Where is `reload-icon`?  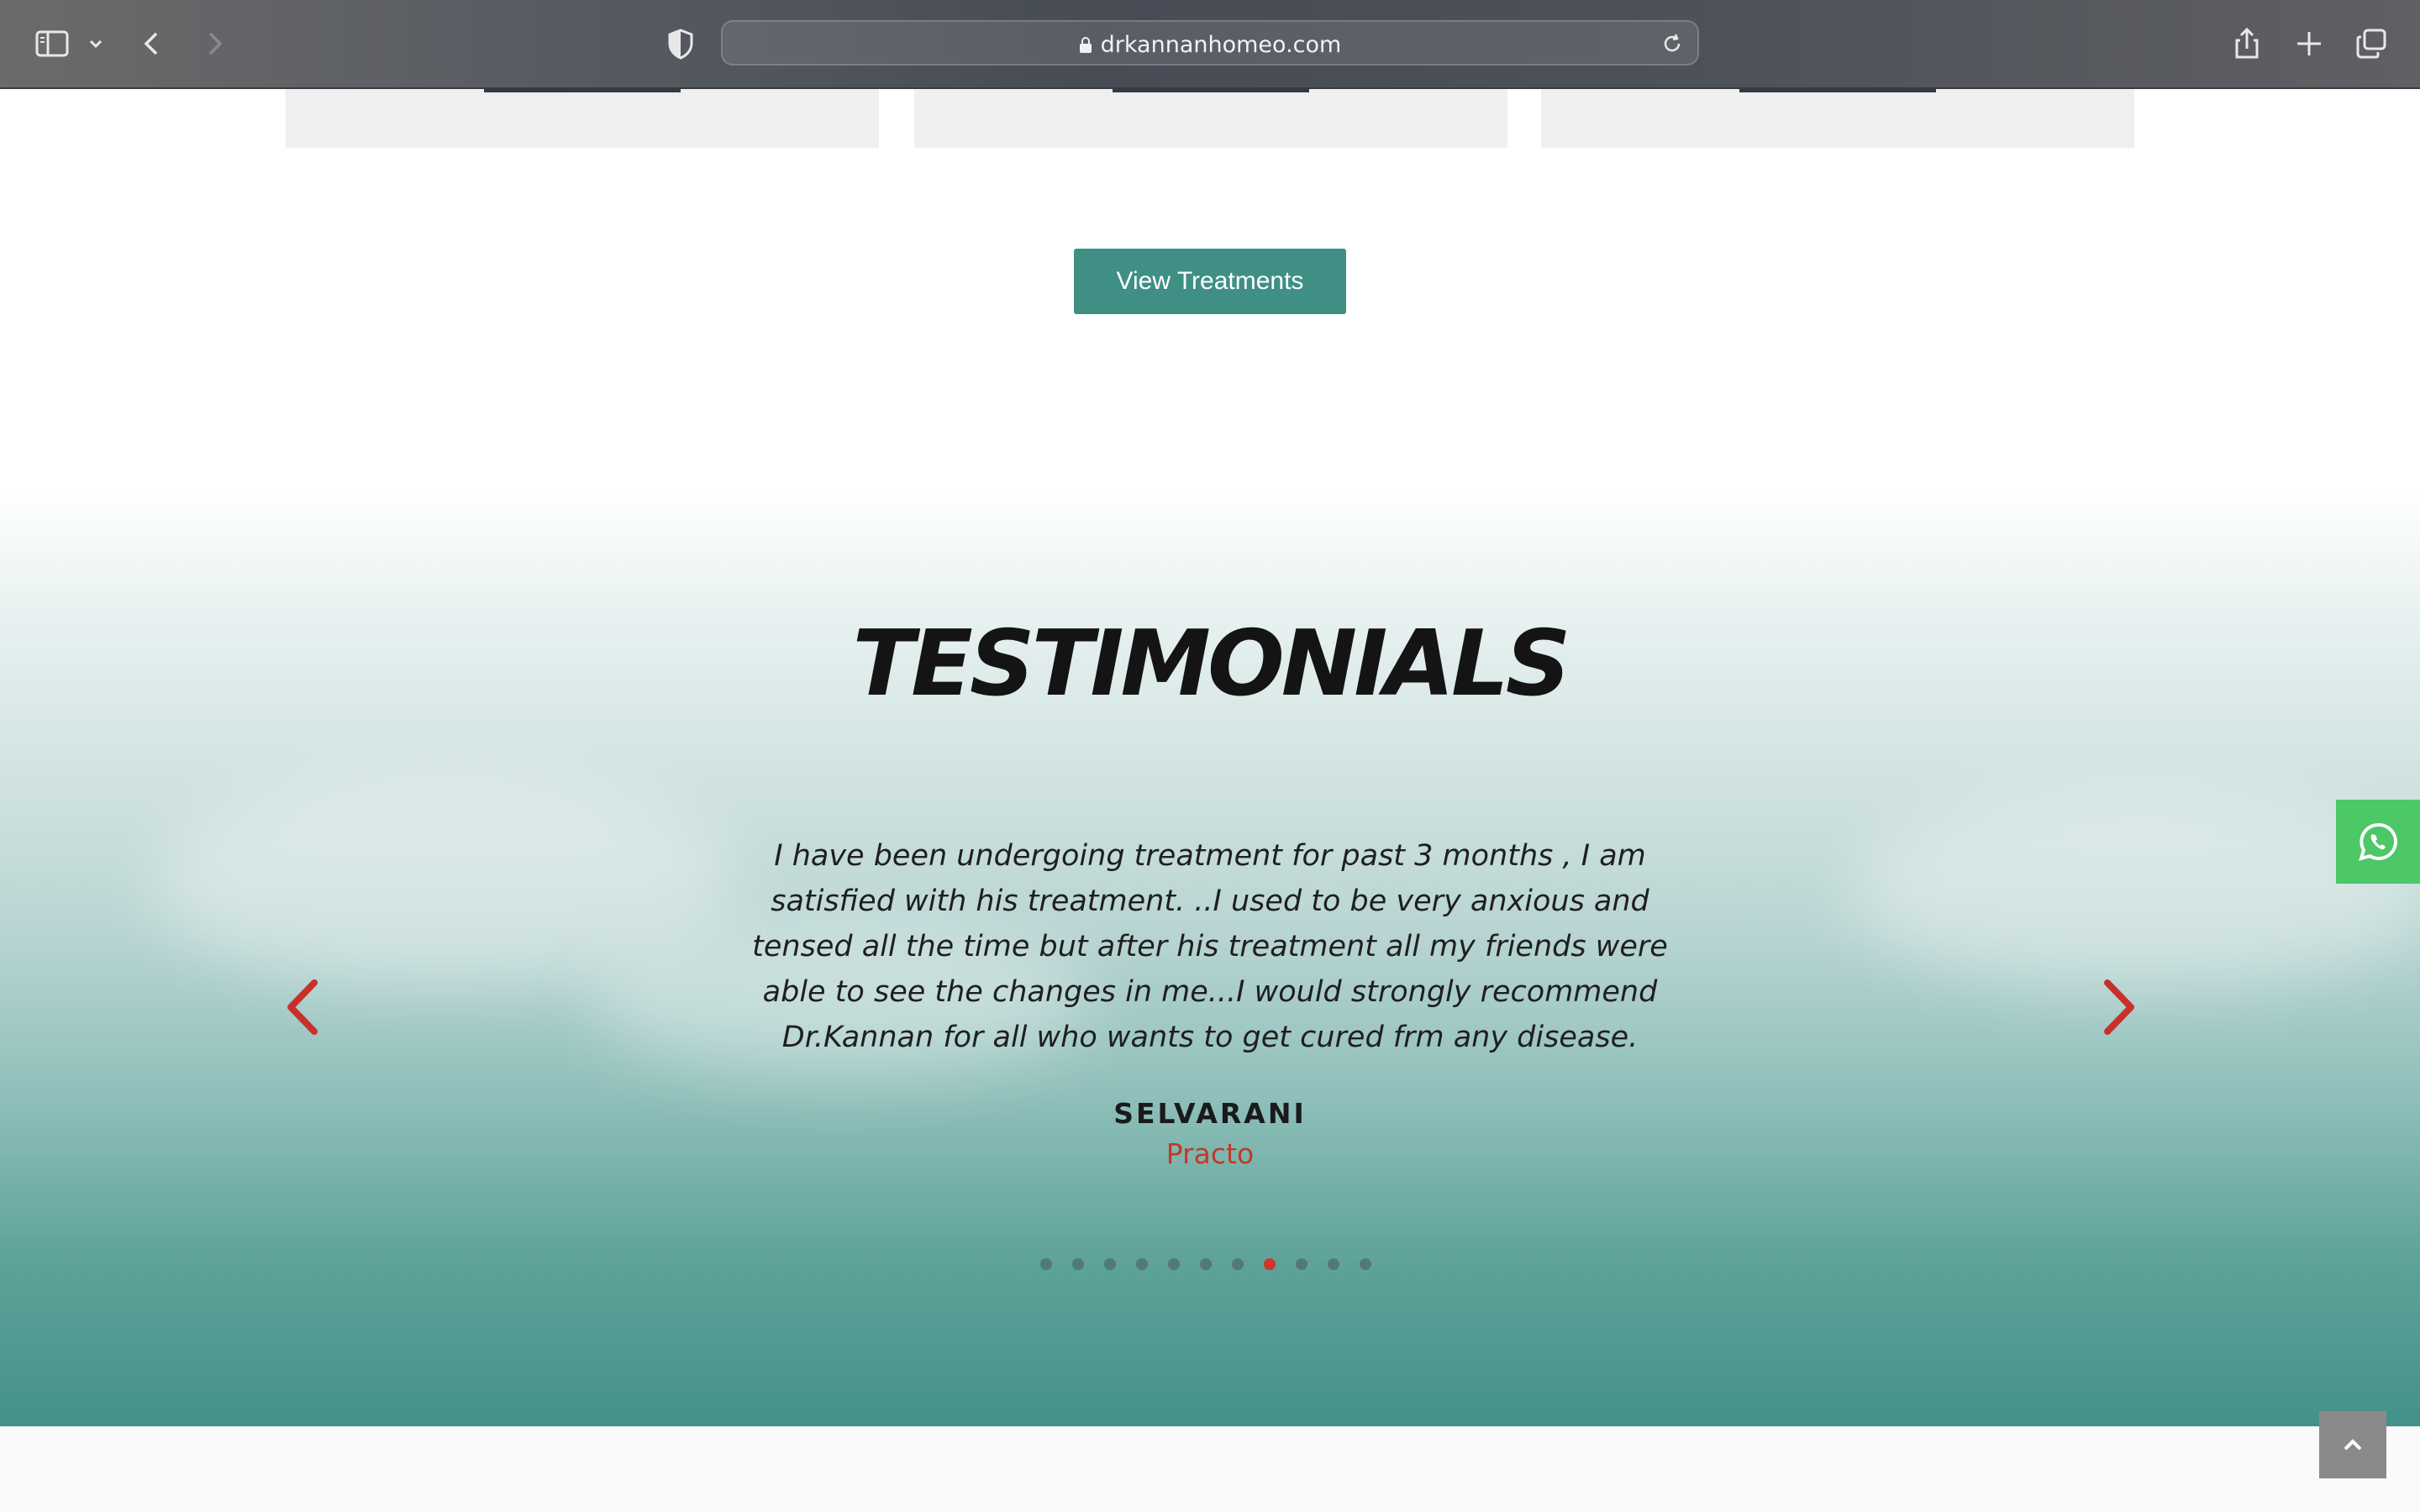 reload-icon is located at coordinates (1673, 43).